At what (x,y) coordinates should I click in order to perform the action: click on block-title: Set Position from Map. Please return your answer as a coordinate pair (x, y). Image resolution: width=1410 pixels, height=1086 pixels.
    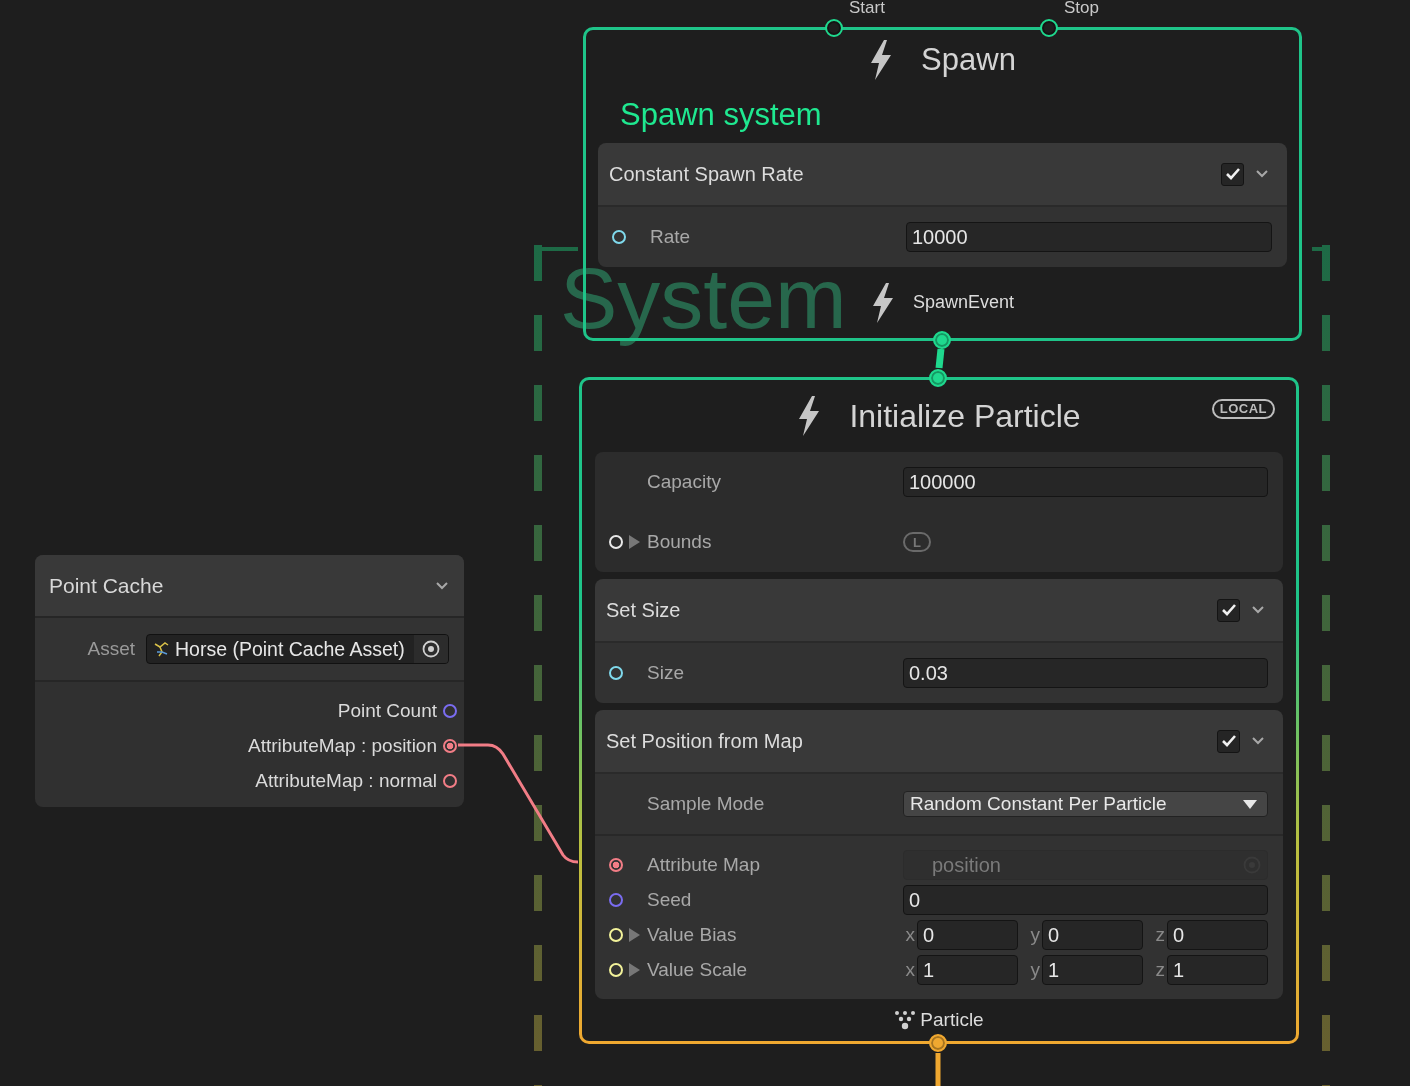
    Looking at the image, I should click on (705, 741).